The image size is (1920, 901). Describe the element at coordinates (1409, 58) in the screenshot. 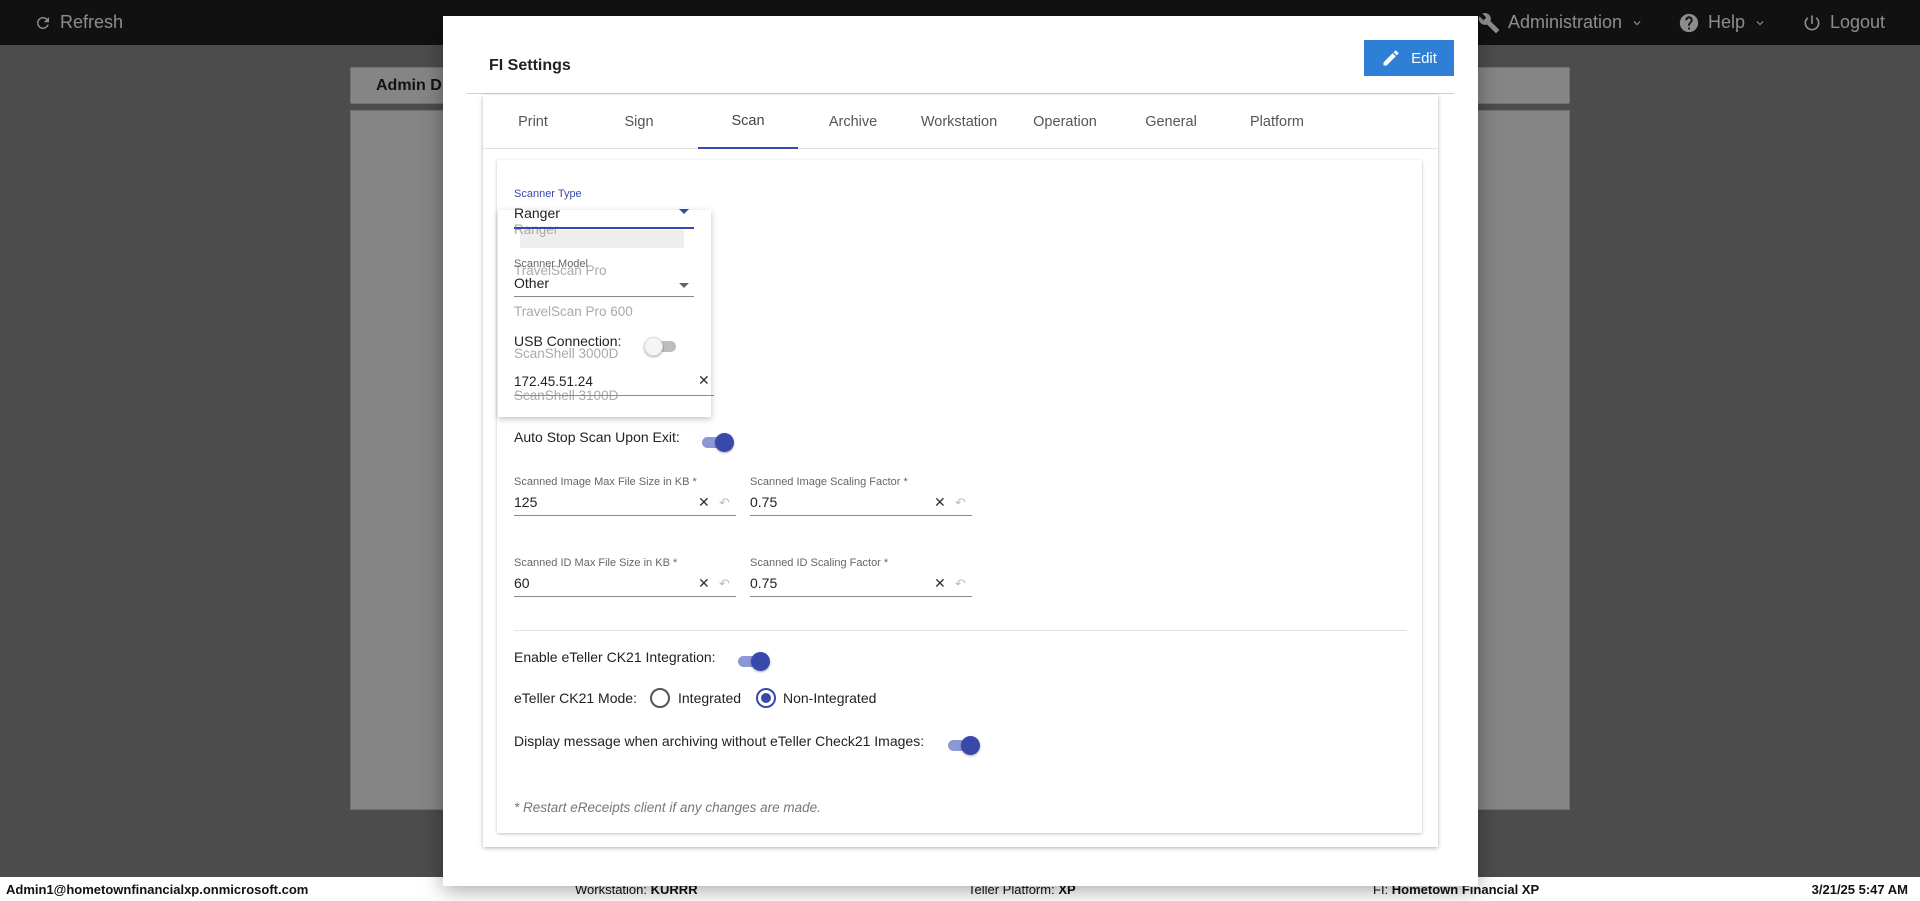

I see `edit-button: Edit` at that location.